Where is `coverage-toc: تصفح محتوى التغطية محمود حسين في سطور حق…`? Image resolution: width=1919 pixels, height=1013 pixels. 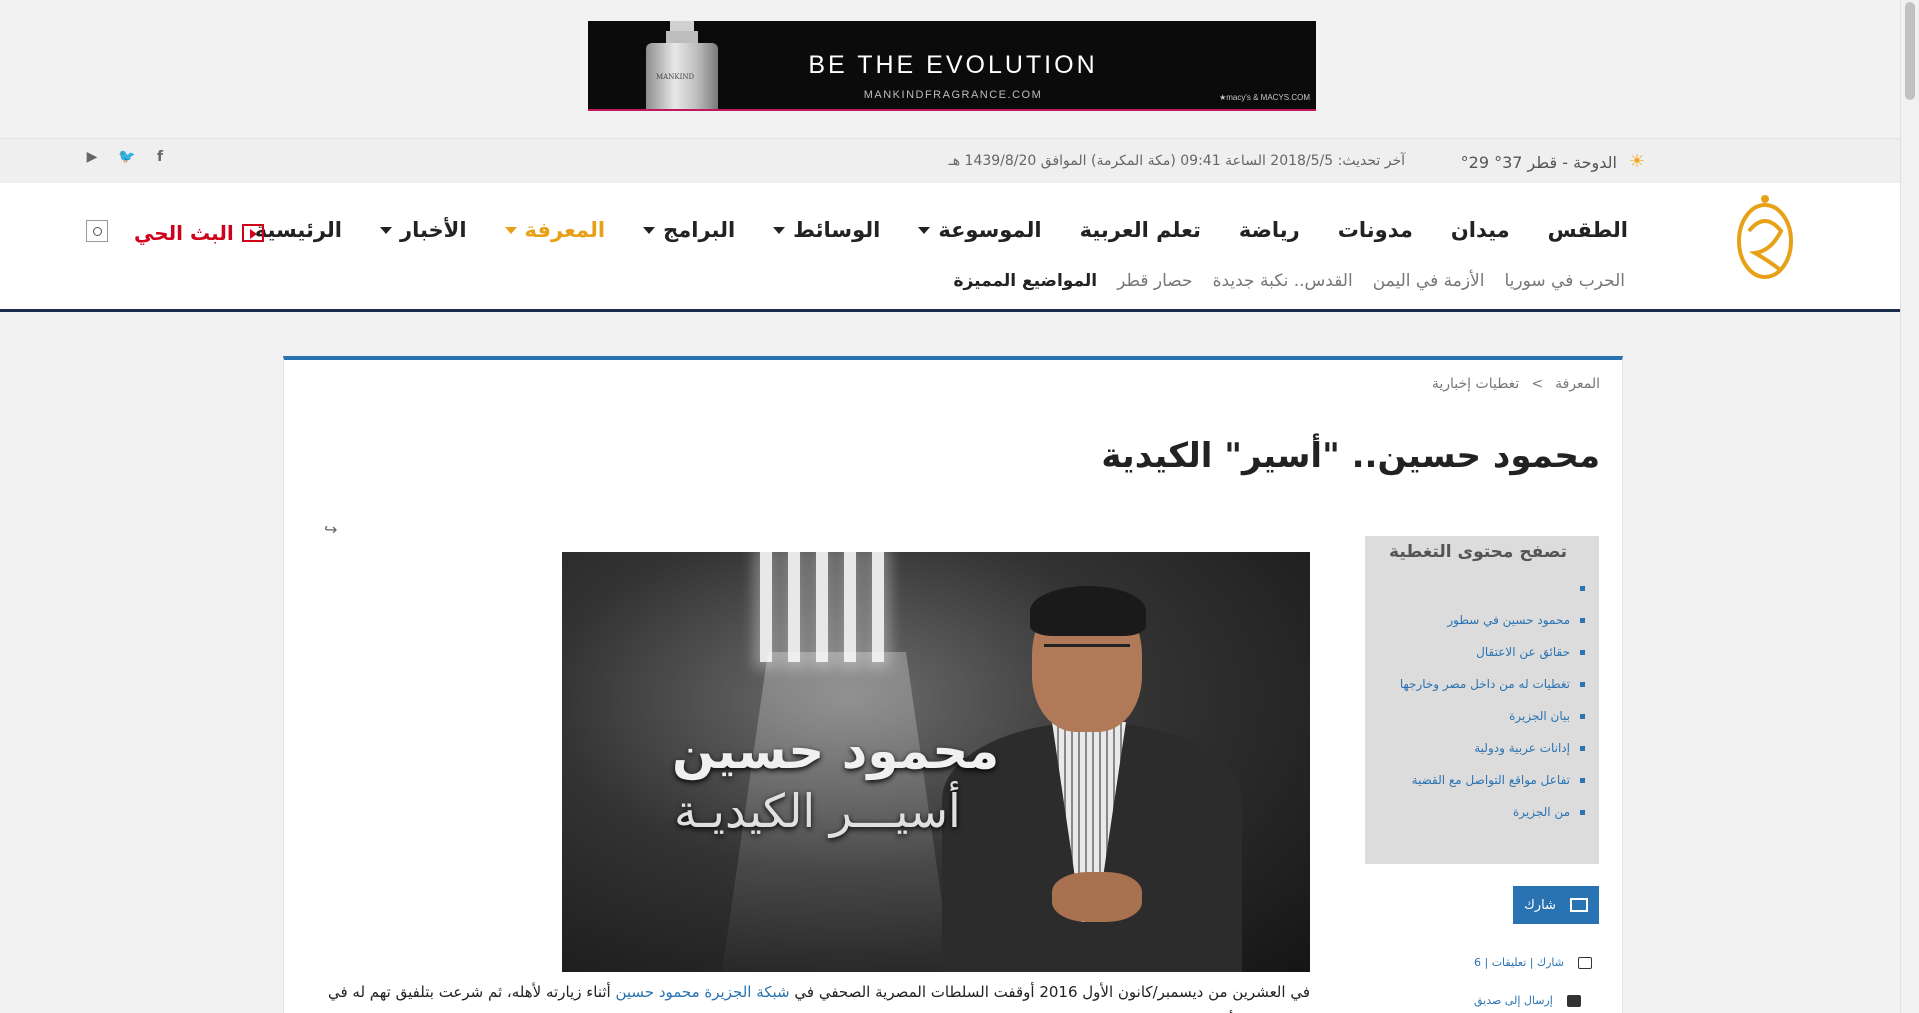 coverage-toc: تصفح محتوى التغطية محمود حسين في سطور حق… is located at coordinates (1482, 700).